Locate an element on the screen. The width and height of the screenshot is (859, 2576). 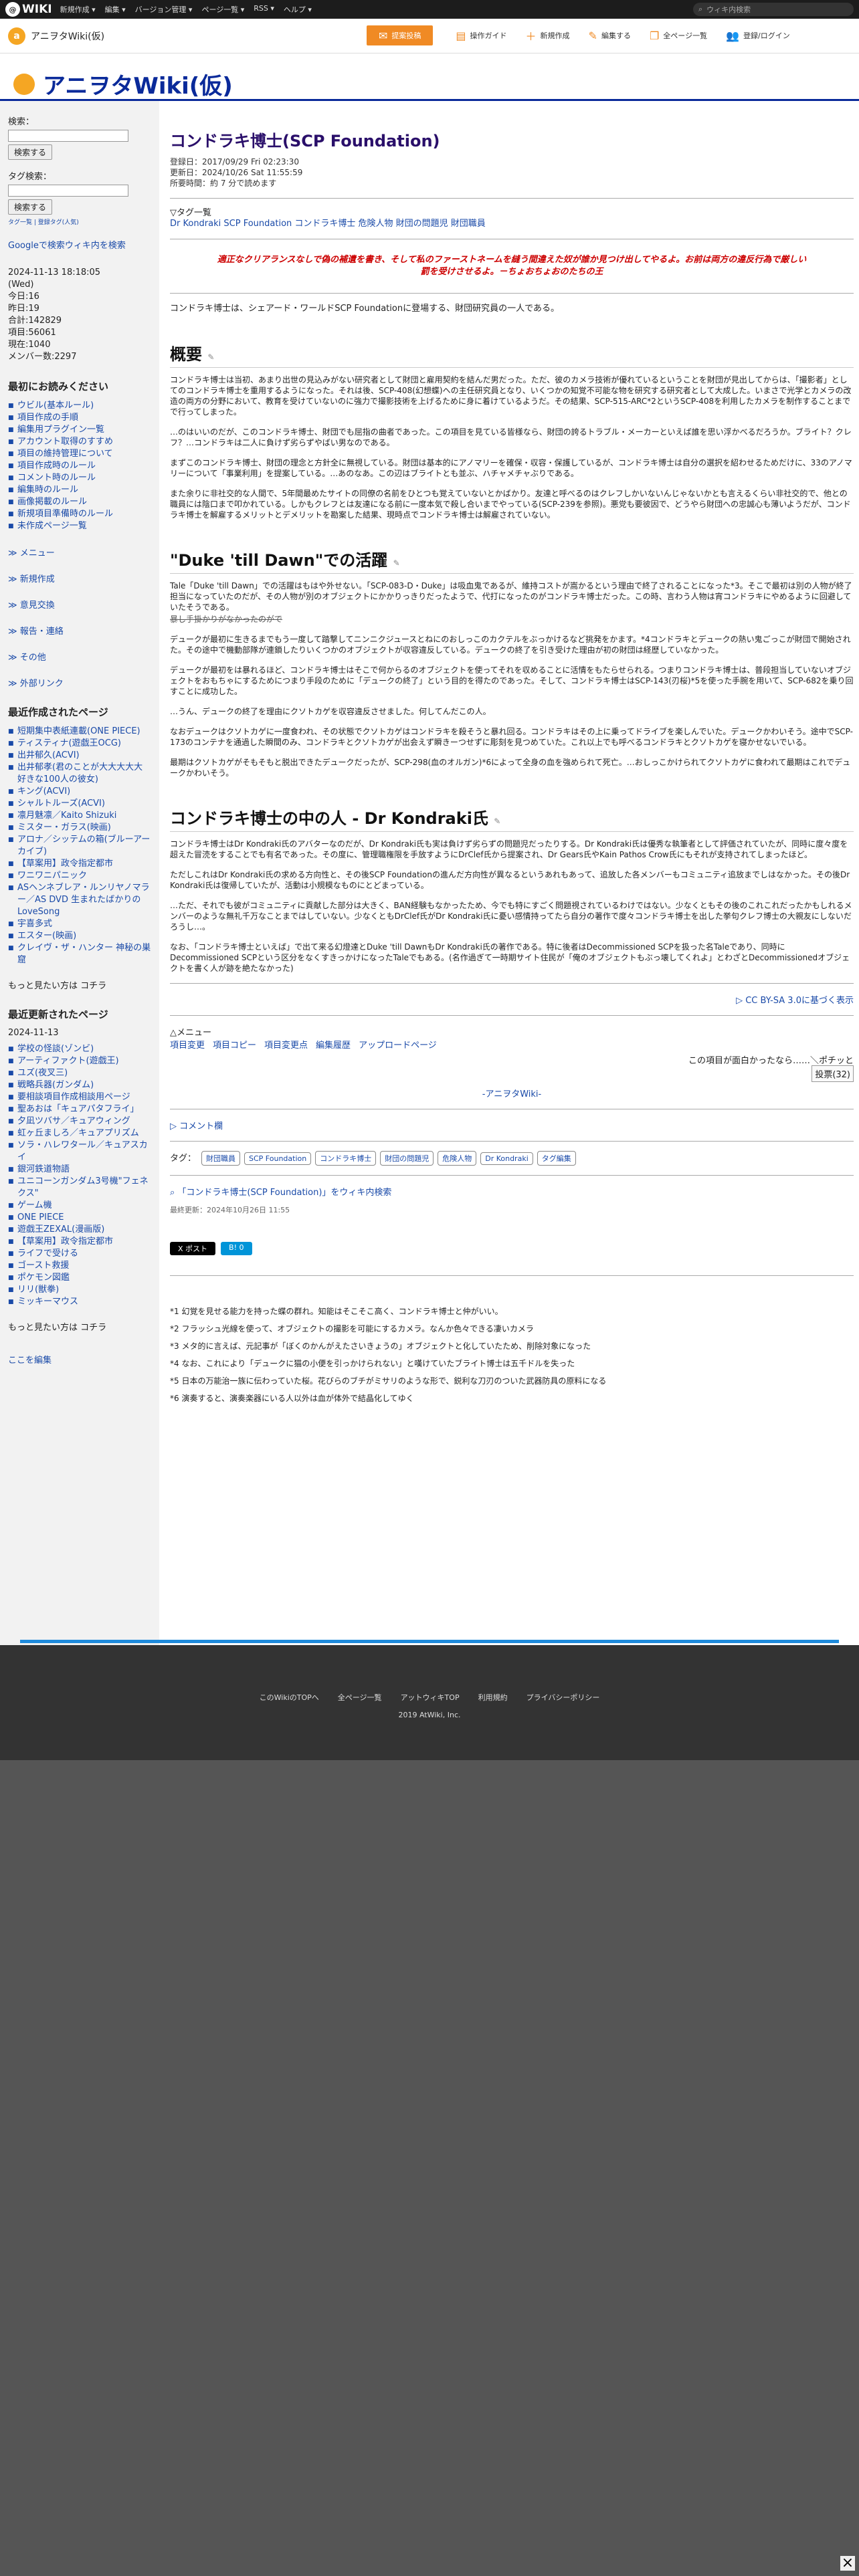
sidebar-section-link: ≫ 報告・連絡 is located at coordinates (79, 630).